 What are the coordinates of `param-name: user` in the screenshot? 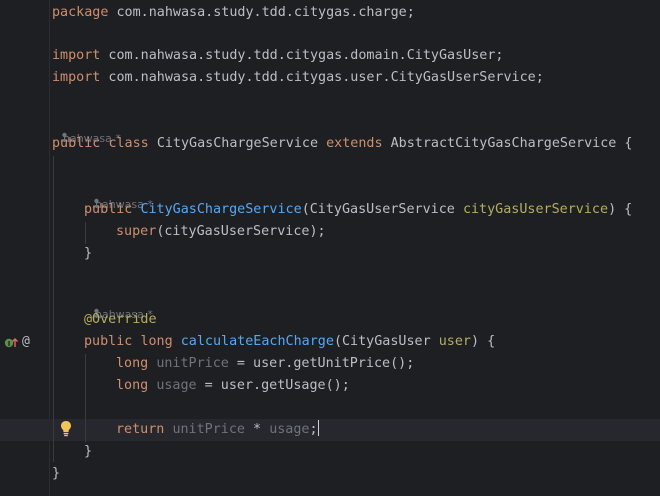 It's located at (454, 341).